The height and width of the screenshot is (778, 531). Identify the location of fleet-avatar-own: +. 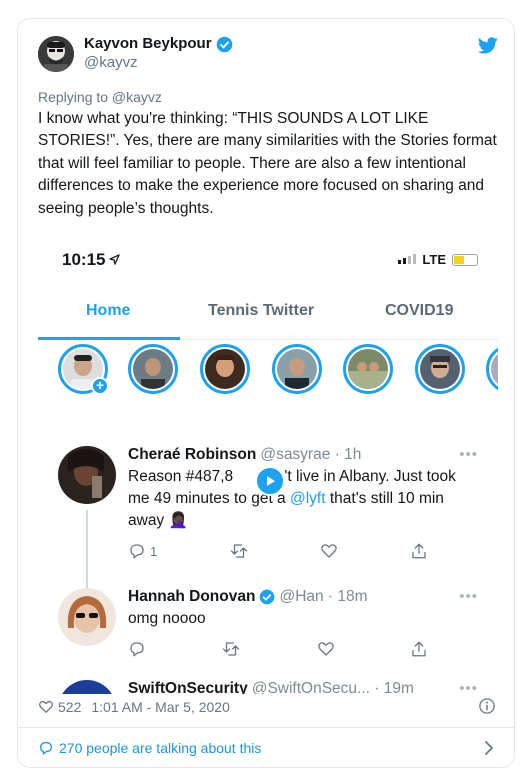
(83, 369).